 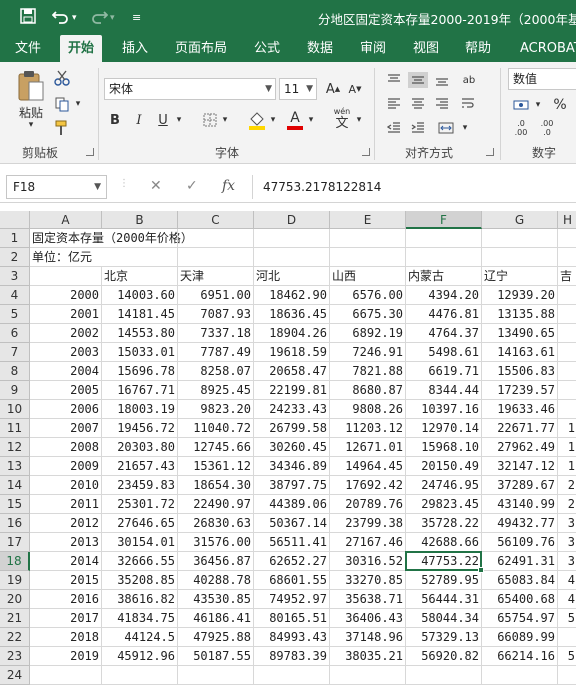 What do you see at coordinates (140, 333) in the screenshot?
I see `cell-B6: 14553.80` at bounding box center [140, 333].